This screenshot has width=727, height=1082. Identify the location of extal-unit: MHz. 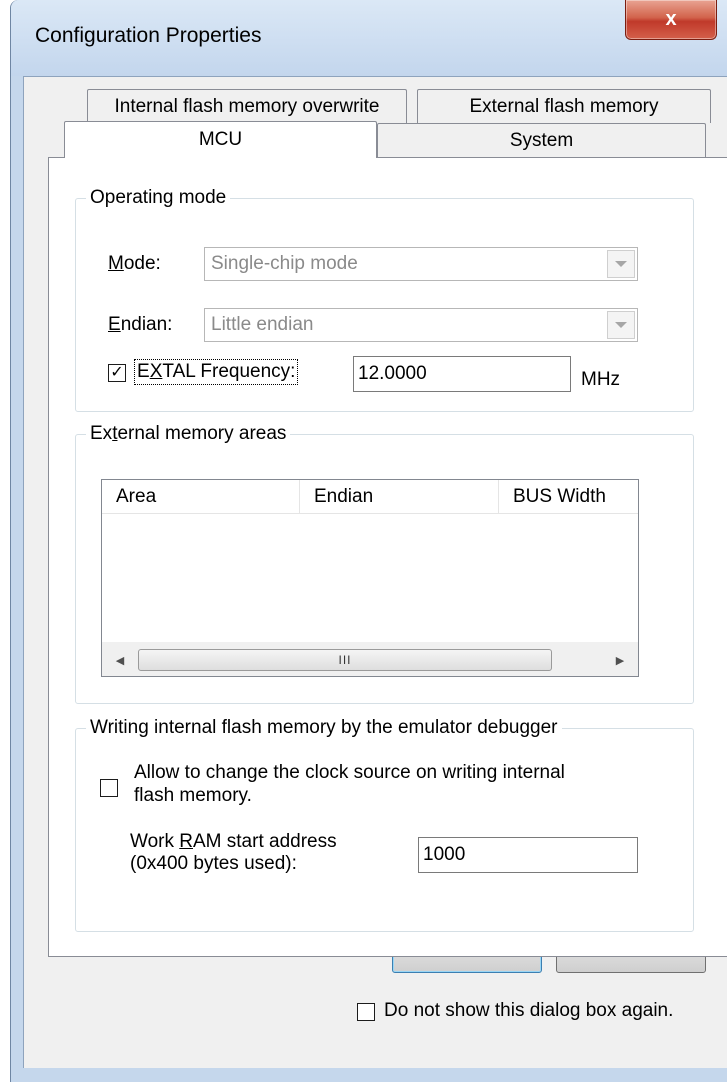
(601, 379).